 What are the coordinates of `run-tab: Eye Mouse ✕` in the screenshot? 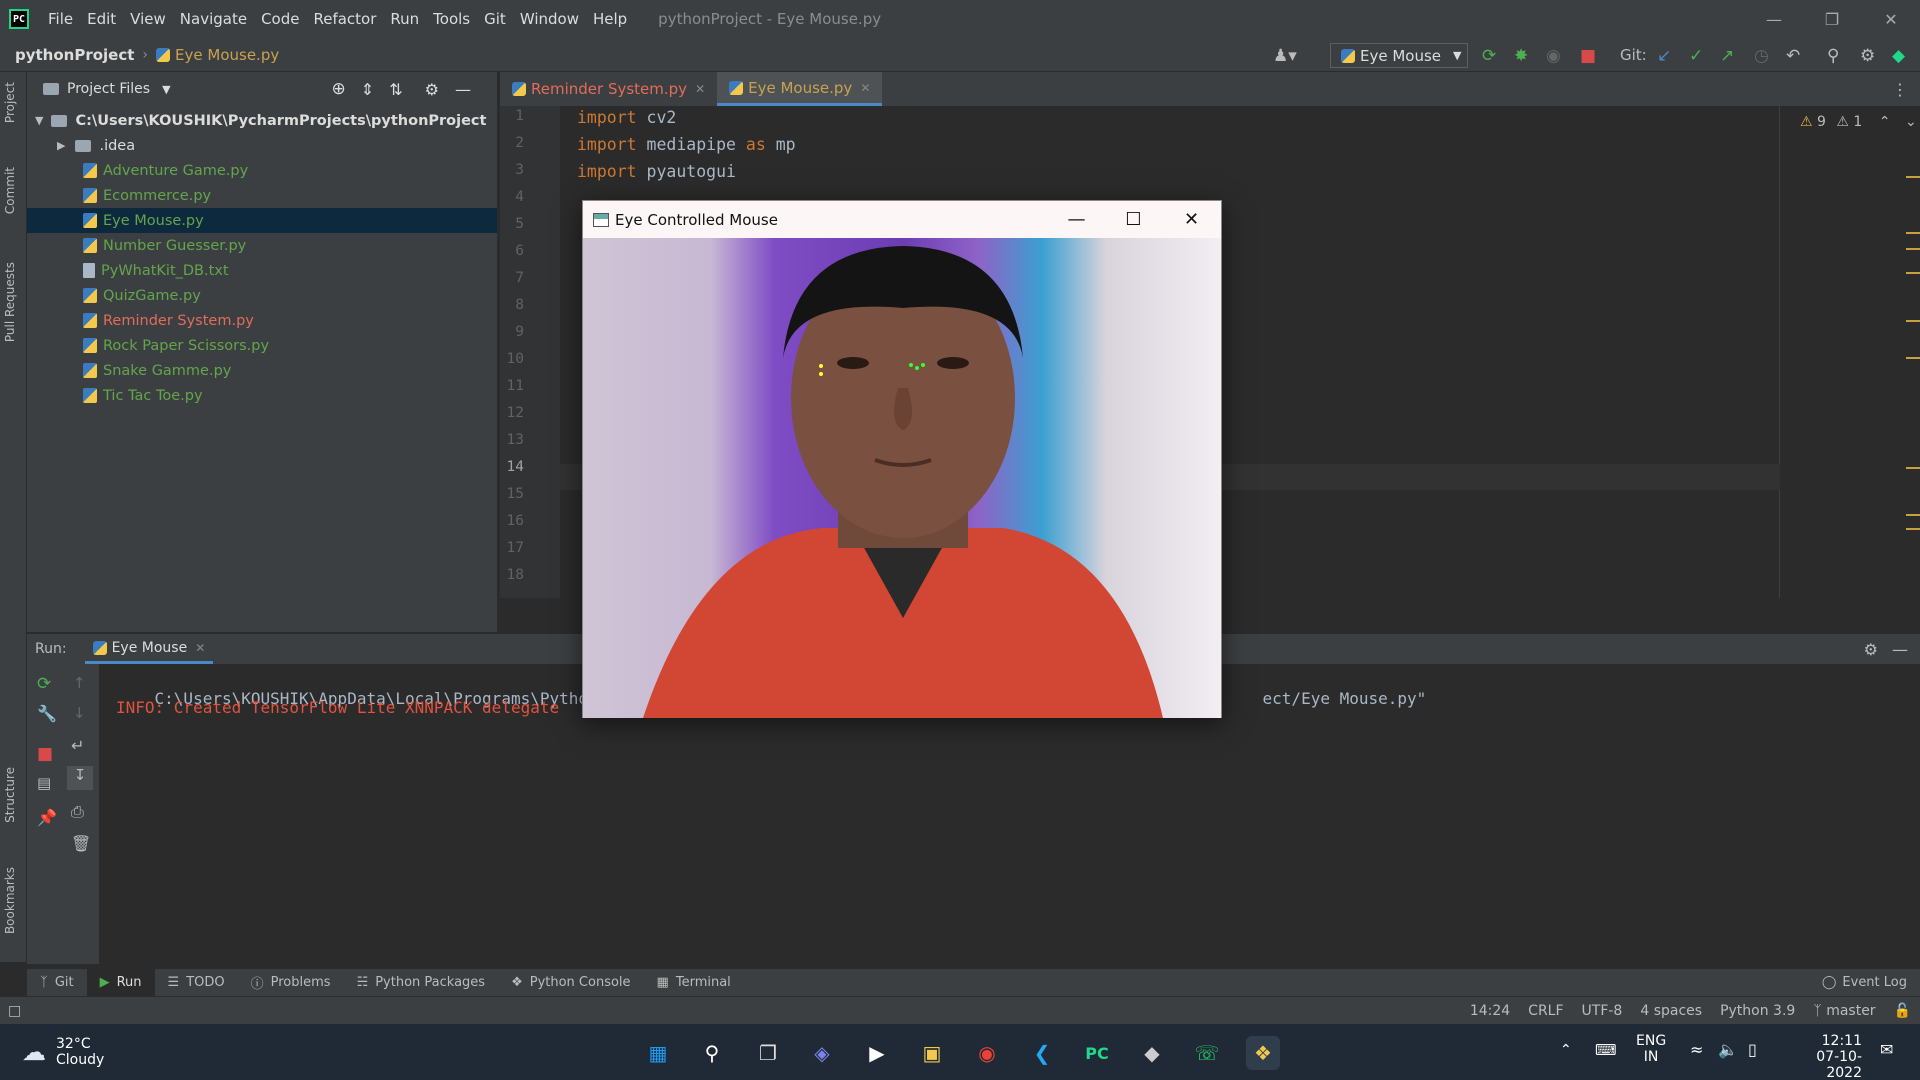 It's located at (149, 649).